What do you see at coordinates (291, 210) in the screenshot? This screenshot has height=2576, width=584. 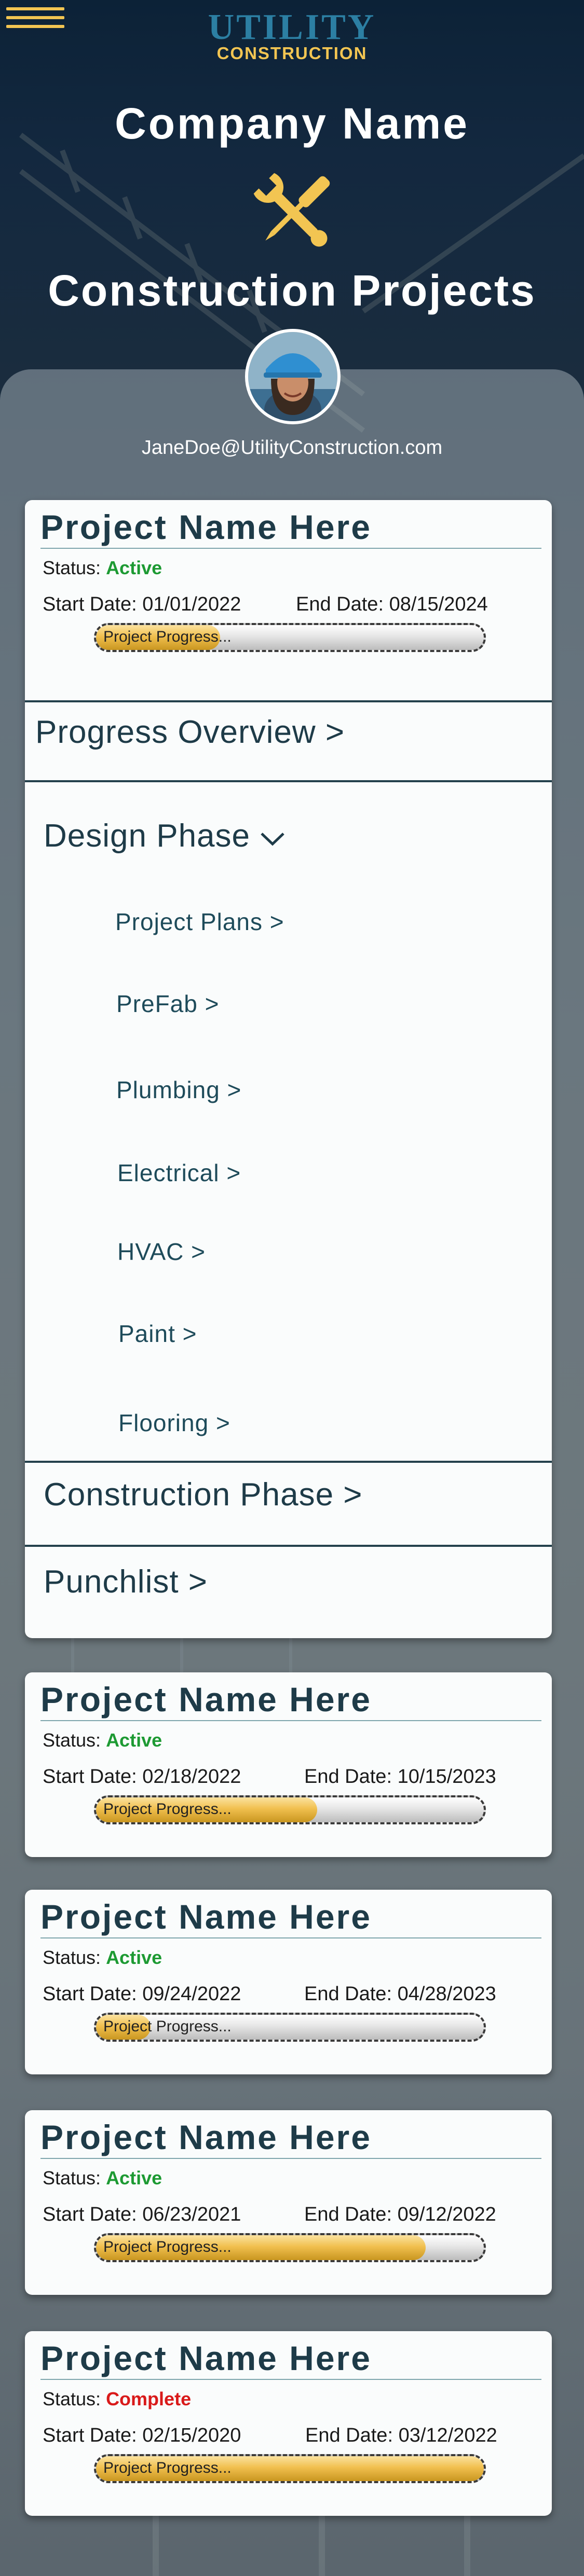 I see `wrench-screwdriver-icon` at bounding box center [291, 210].